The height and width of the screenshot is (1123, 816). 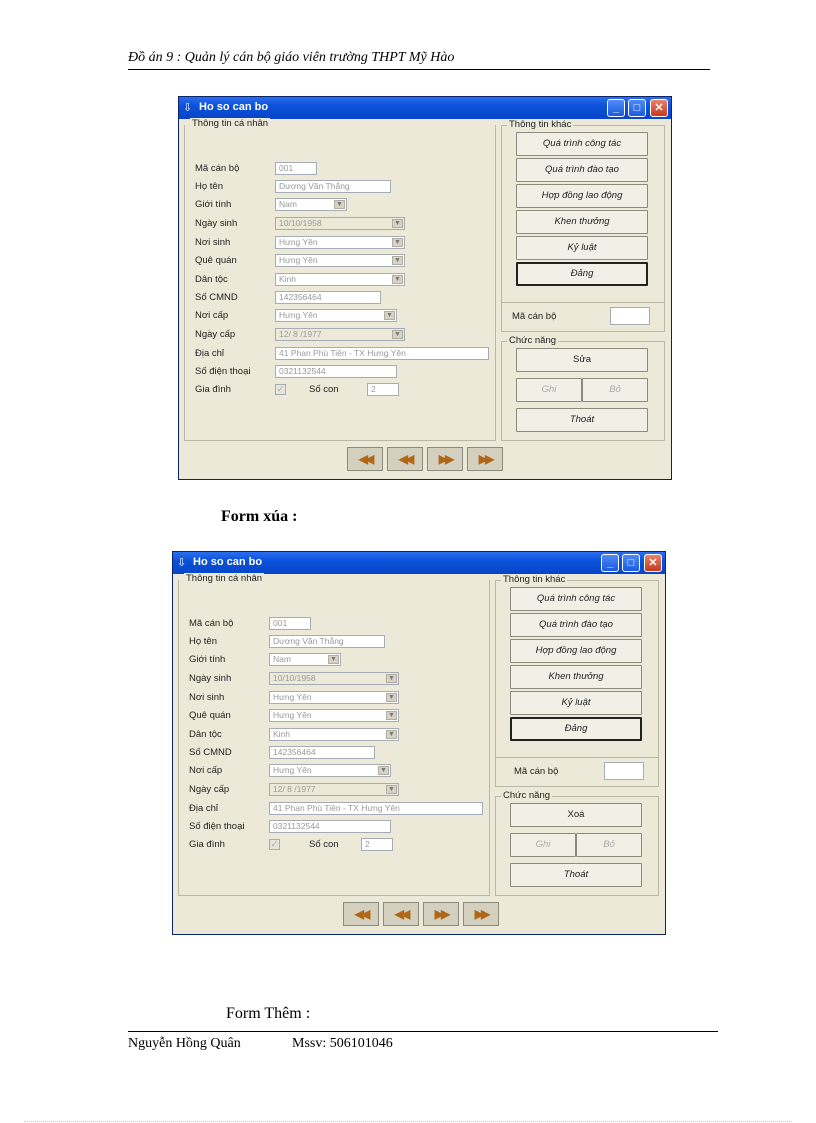 What do you see at coordinates (234, 107) in the screenshot?
I see `window-title: Ho so can bo` at bounding box center [234, 107].